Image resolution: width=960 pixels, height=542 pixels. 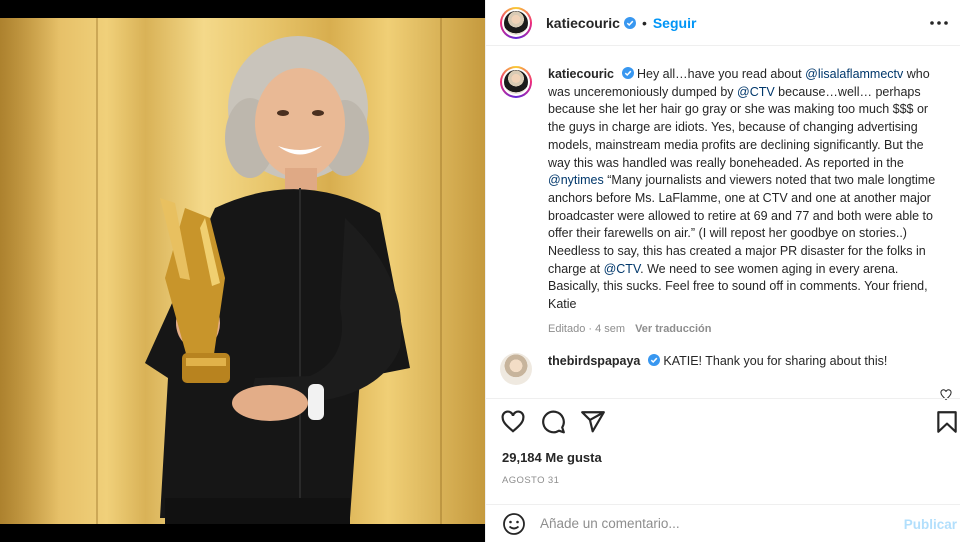 I want to click on caption-author-avatar, so click(x=516, y=82).